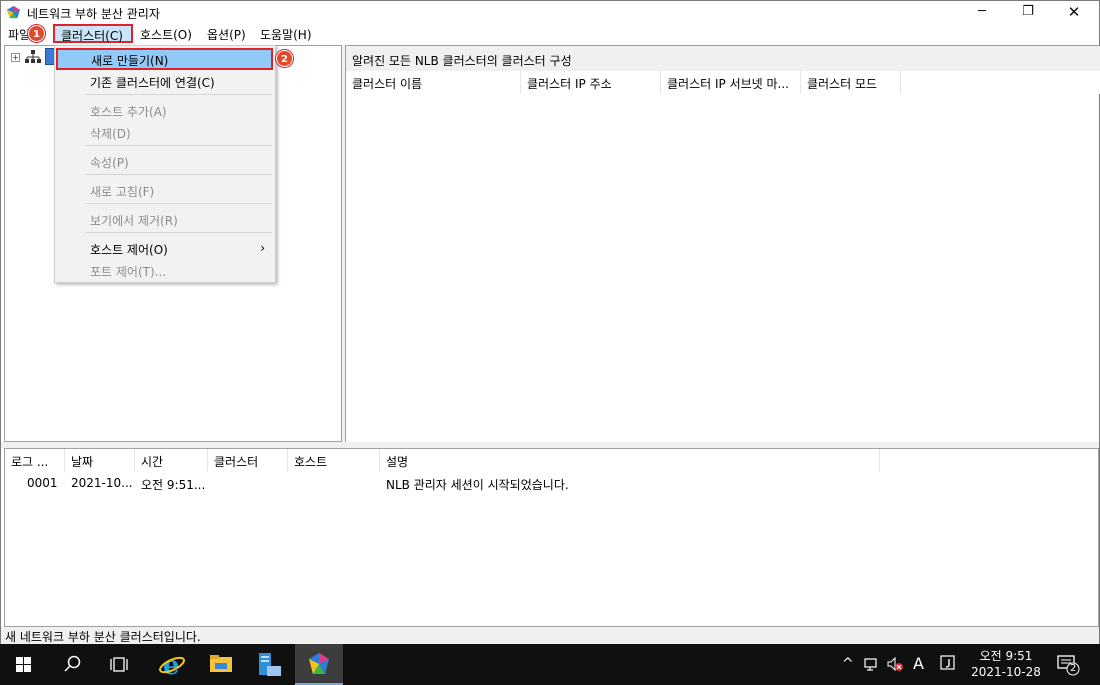  What do you see at coordinates (36, 33) in the screenshot?
I see `step-badge-1: 1` at bounding box center [36, 33].